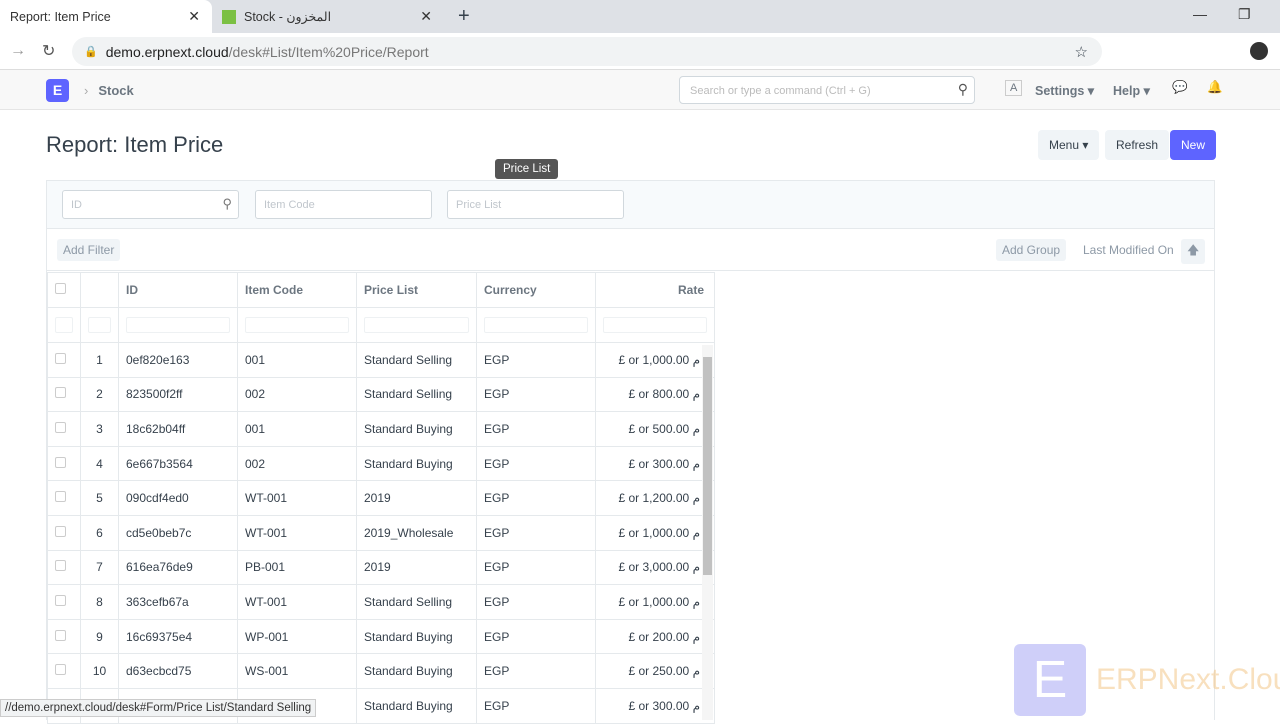 The width and height of the screenshot is (1280, 724). I want to click on search-icon: ⚲, so click(227, 203).